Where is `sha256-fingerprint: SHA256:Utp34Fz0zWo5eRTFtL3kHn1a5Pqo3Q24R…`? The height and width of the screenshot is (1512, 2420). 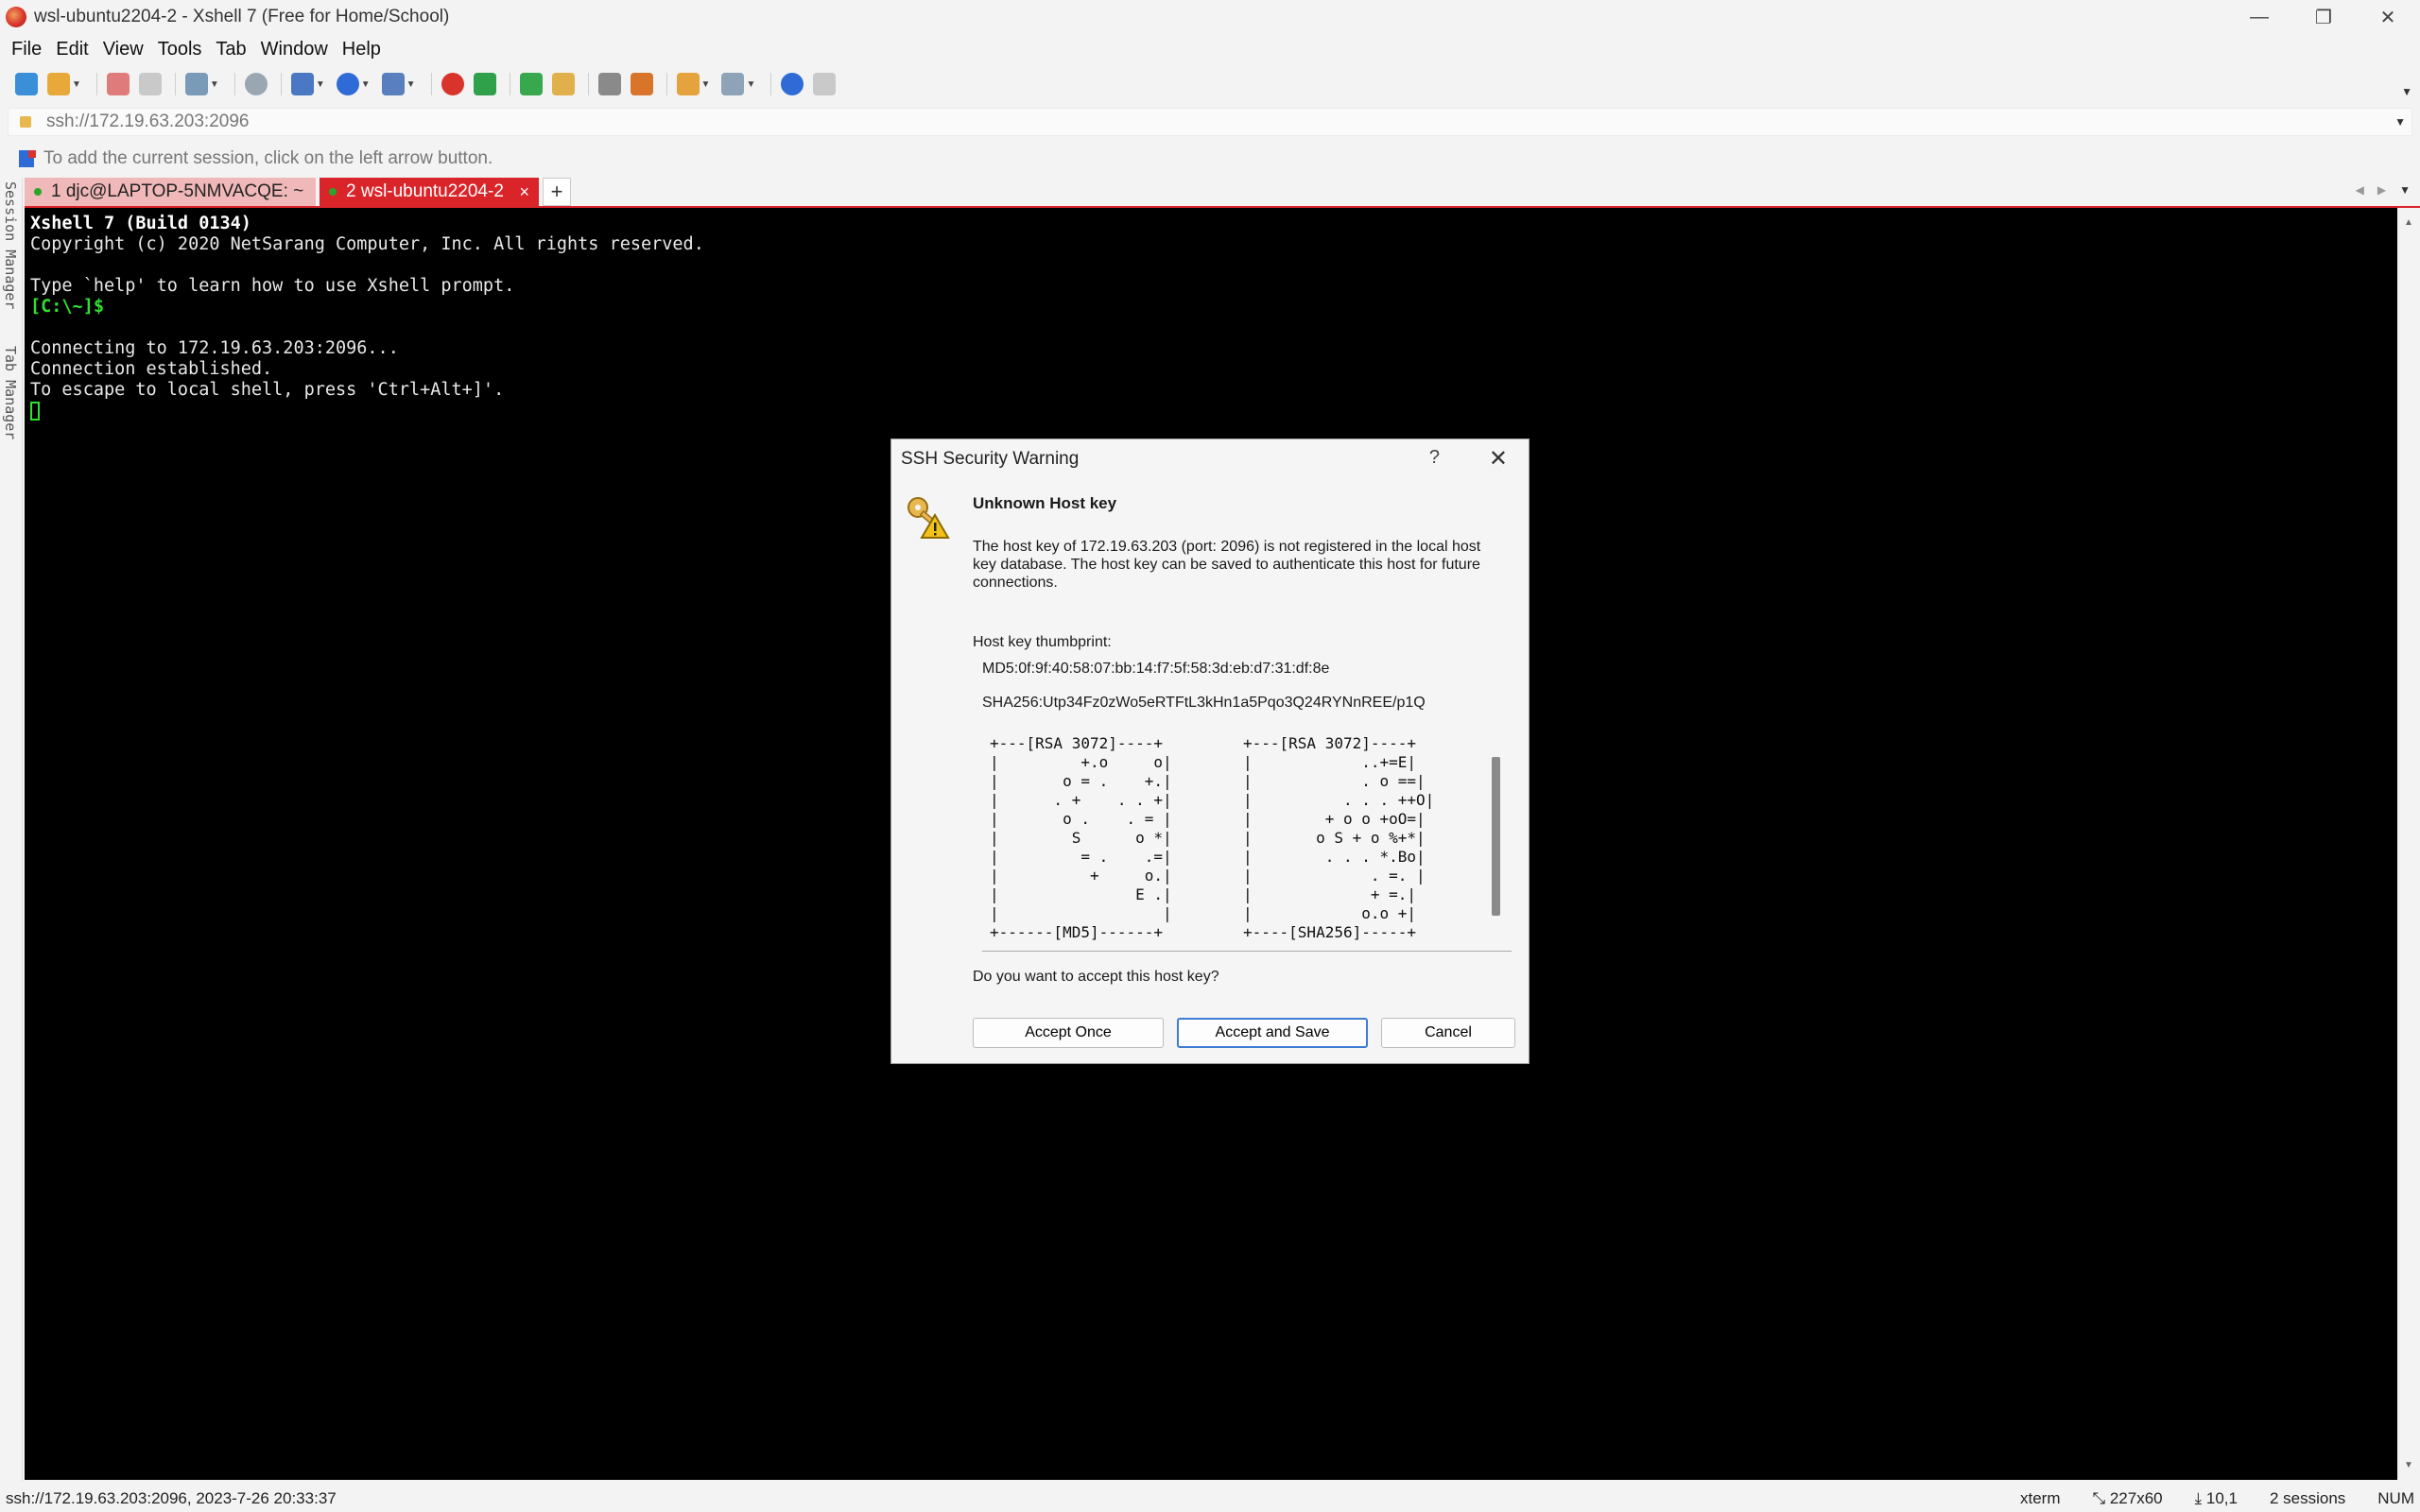 sha256-fingerprint: SHA256:Utp34Fz0zWo5eRTFtL3kHn1a5Pqo3Q24R… is located at coordinates (1204, 703).